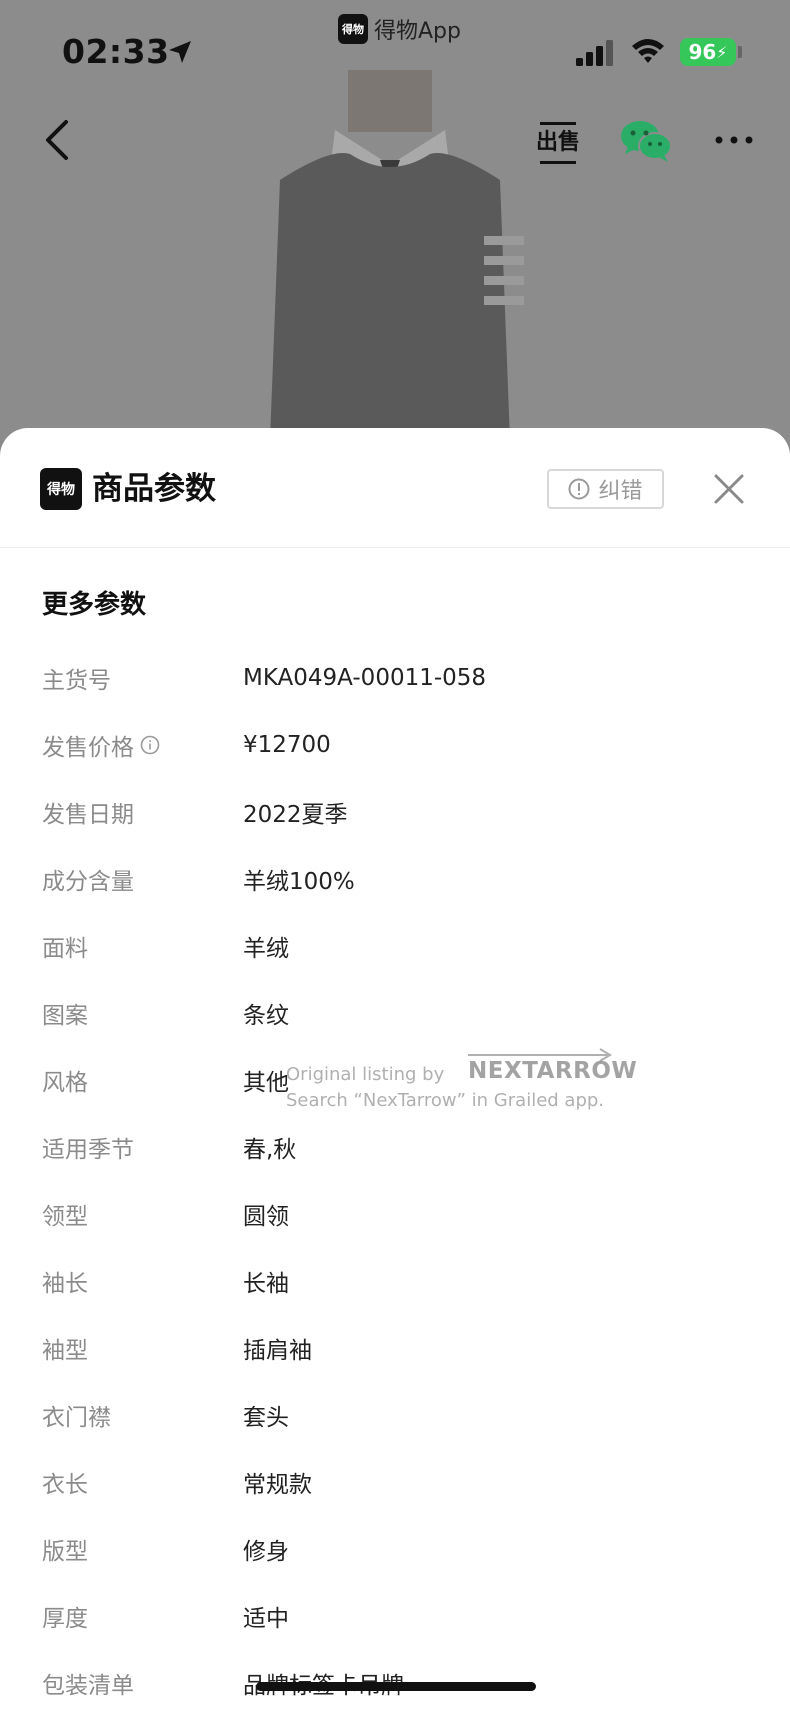 The height and width of the screenshot is (1710, 790). What do you see at coordinates (395, 811) in the screenshot?
I see `param-row: 发售日期 2022夏季` at bounding box center [395, 811].